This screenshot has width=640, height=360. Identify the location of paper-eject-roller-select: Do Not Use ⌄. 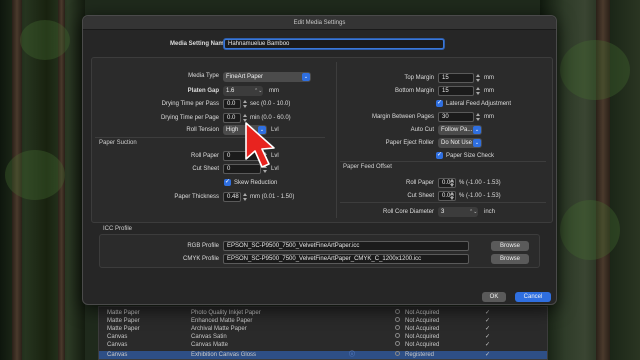
(460, 143).